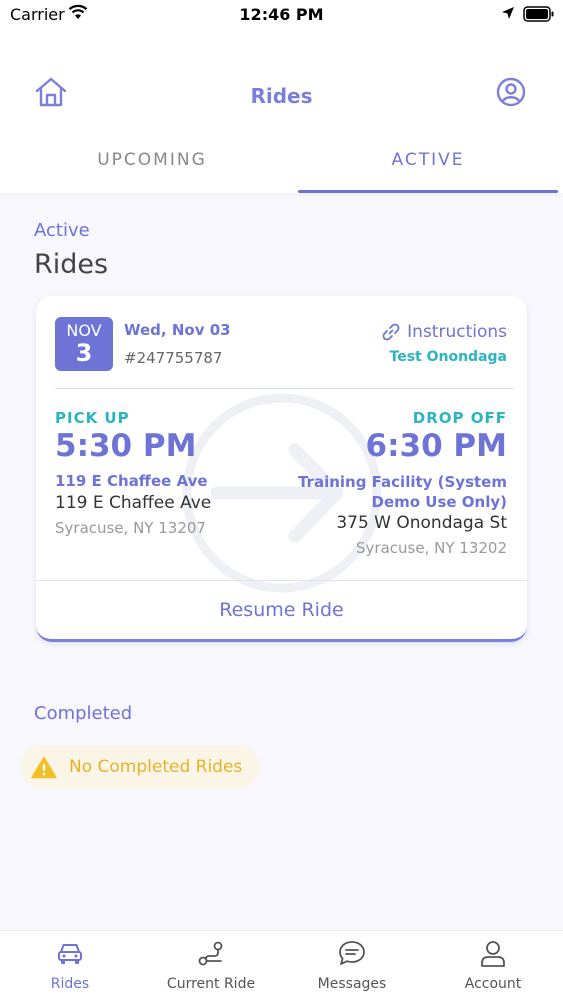  What do you see at coordinates (84, 353) in the screenshot?
I see `badge-day: 3` at bounding box center [84, 353].